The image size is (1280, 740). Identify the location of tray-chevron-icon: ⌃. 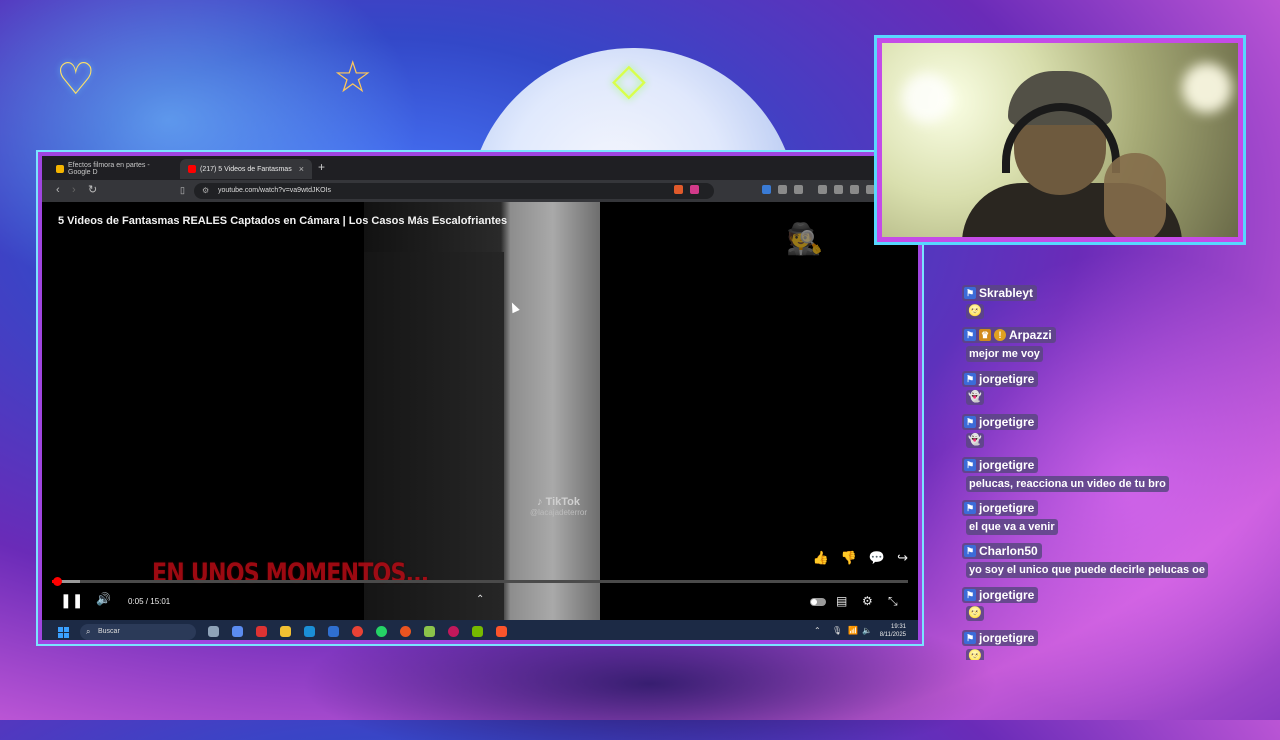
(817, 630).